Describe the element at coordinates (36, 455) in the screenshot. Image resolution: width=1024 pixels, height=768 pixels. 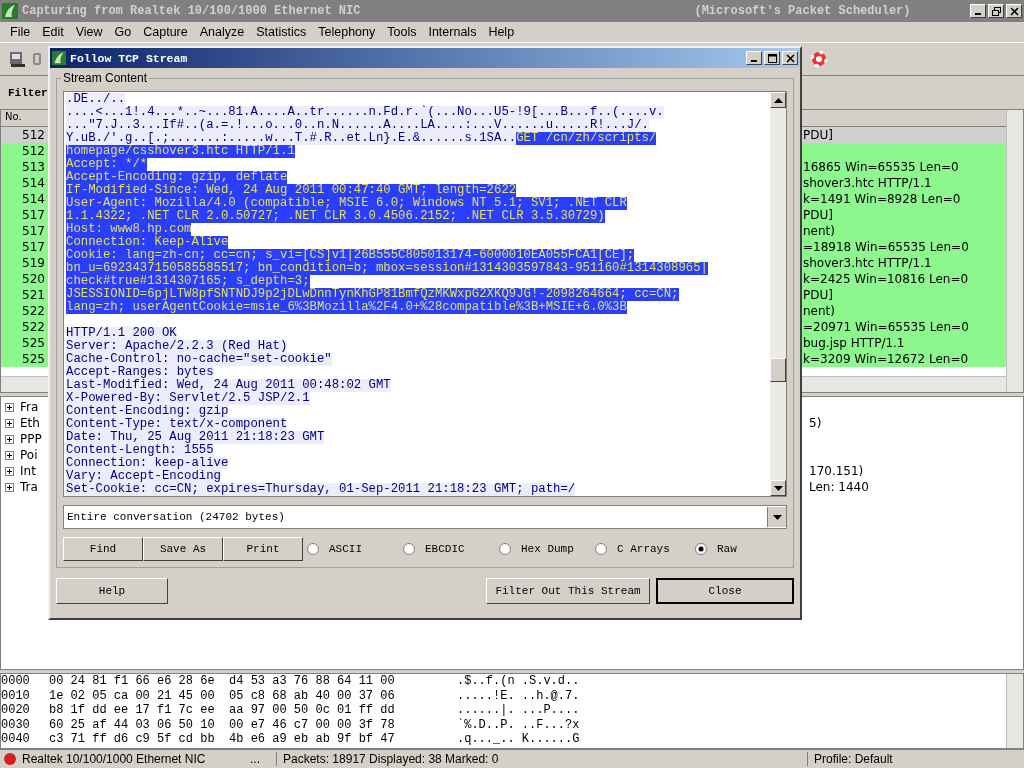
I see `detail-item: Poi` at that location.